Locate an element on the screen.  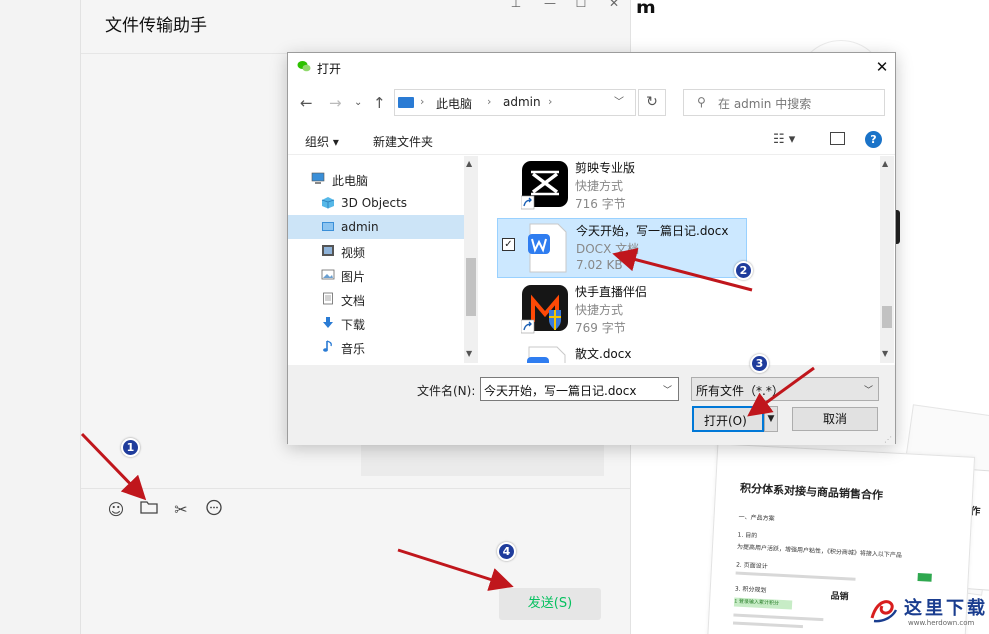
annotation-badge: 3 is located at coordinates (759, 363).